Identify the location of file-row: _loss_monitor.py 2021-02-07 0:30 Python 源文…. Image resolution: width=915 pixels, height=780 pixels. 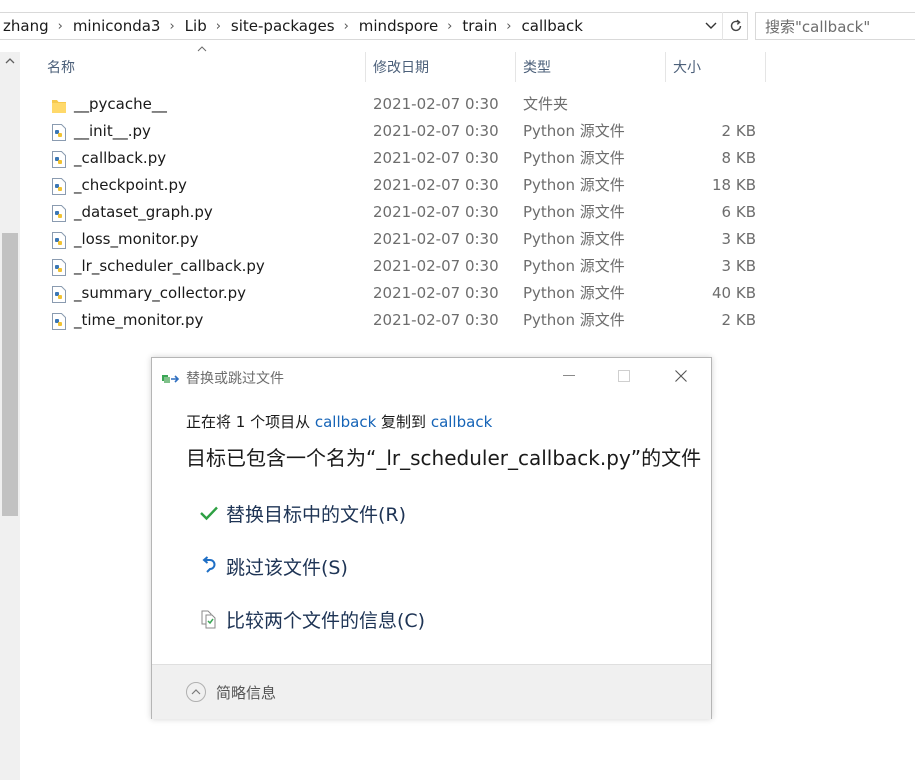
(404, 239).